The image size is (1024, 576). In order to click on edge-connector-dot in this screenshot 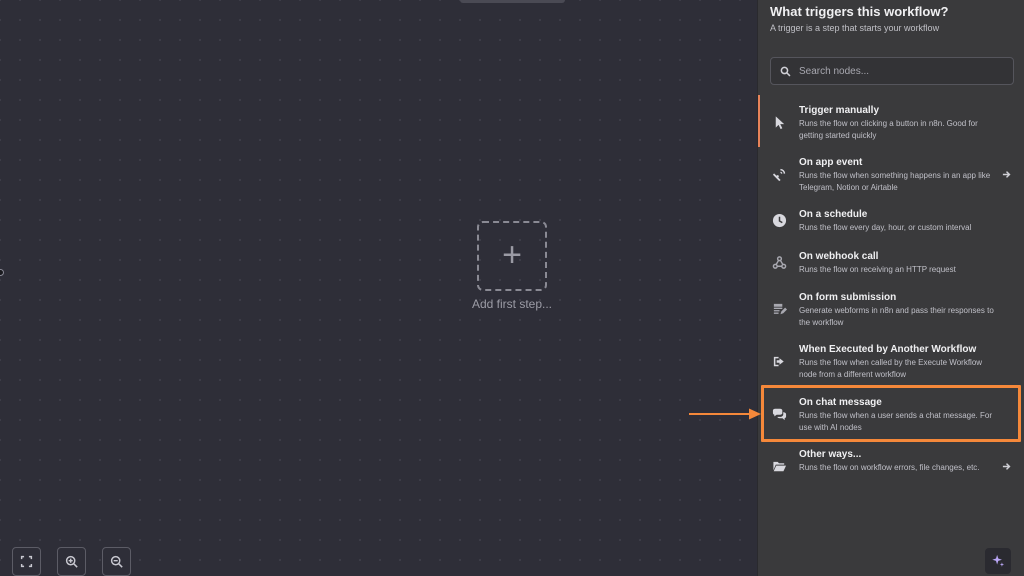, I will do `click(2, 272)`.